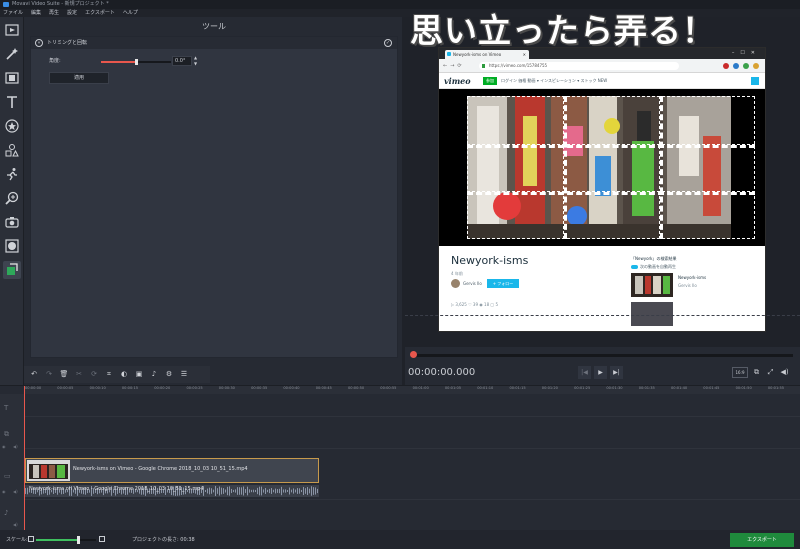  Describe the element at coordinates (756, 372) in the screenshot. I see `popout-icon: ⧉` at that location.